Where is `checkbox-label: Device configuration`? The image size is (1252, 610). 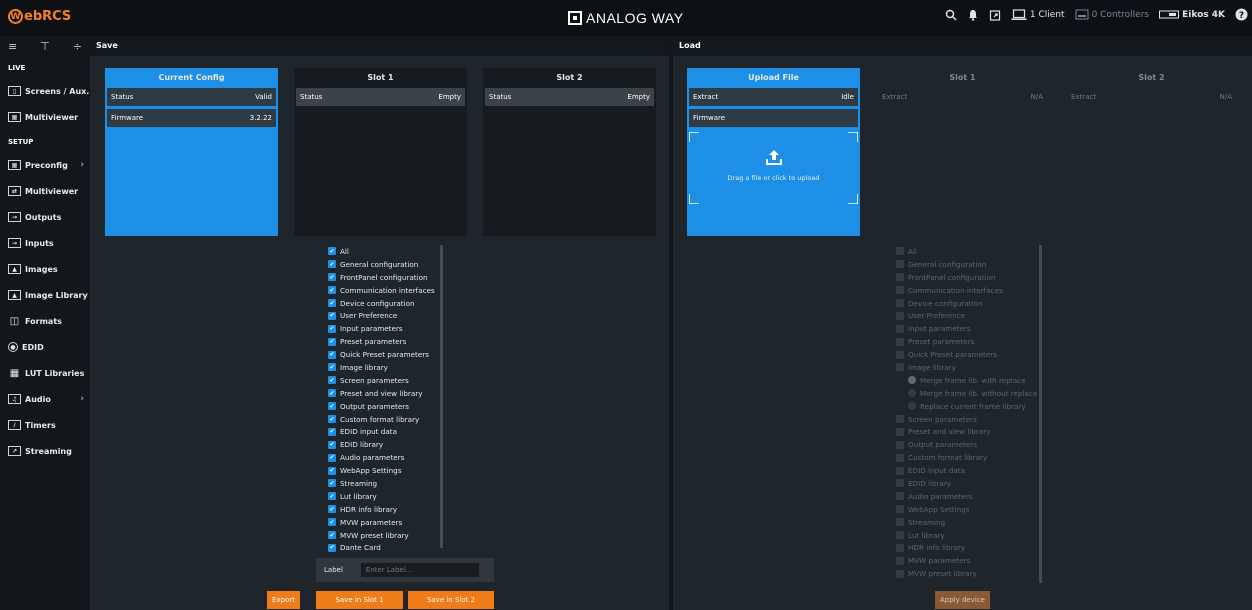 checkbox-label: Device configuration is located at coordinates (945, 303).